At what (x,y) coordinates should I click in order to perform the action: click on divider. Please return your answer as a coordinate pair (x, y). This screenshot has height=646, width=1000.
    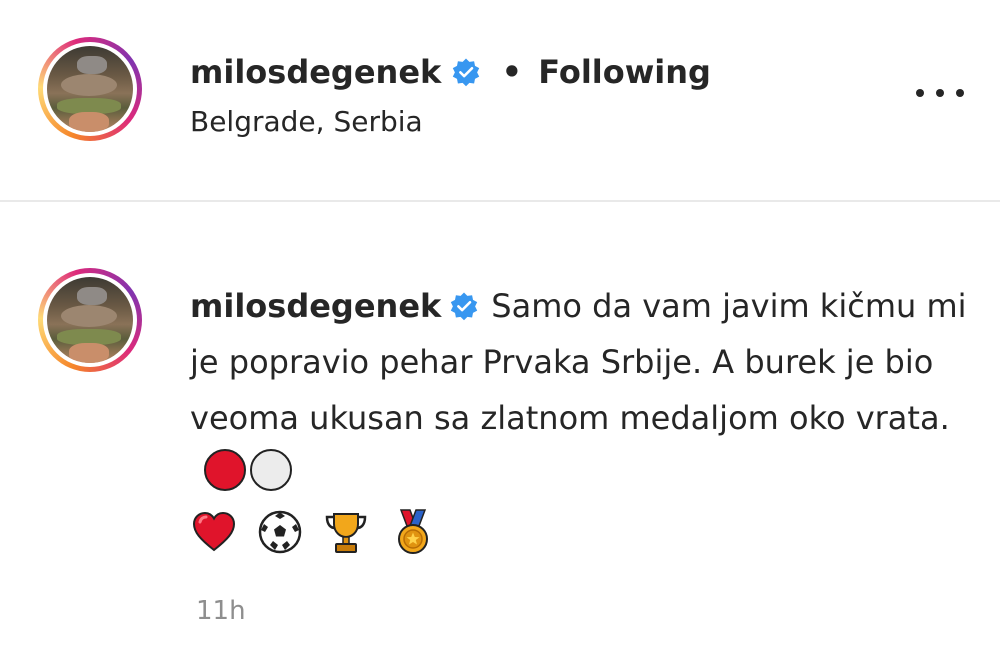
    Looking at the image, I should click on (500, 201).